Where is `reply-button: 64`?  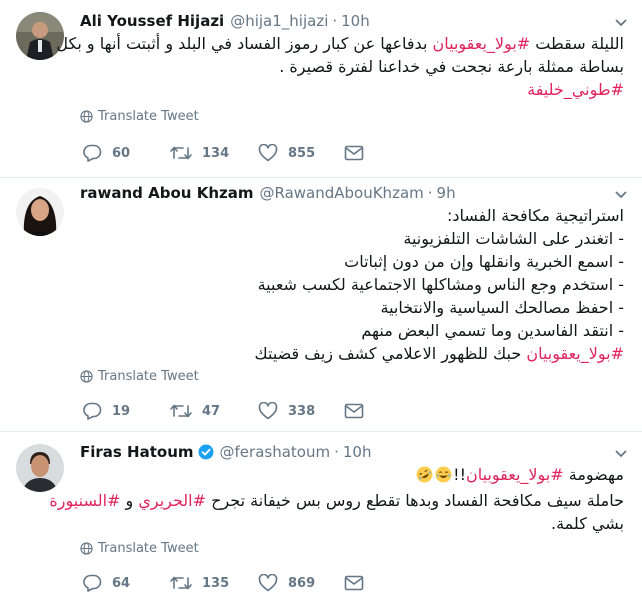 reply-button: 64 is located at coordinates (106, 583).